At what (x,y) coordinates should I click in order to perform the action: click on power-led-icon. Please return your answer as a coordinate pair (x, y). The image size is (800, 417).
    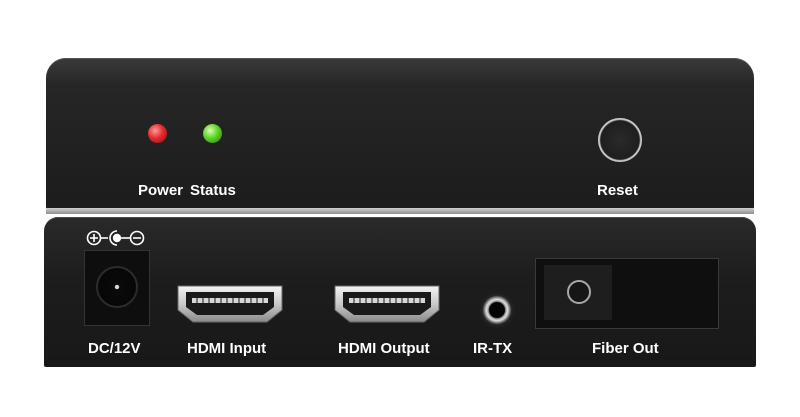
    Looking at the image, I should click on (157, 133).